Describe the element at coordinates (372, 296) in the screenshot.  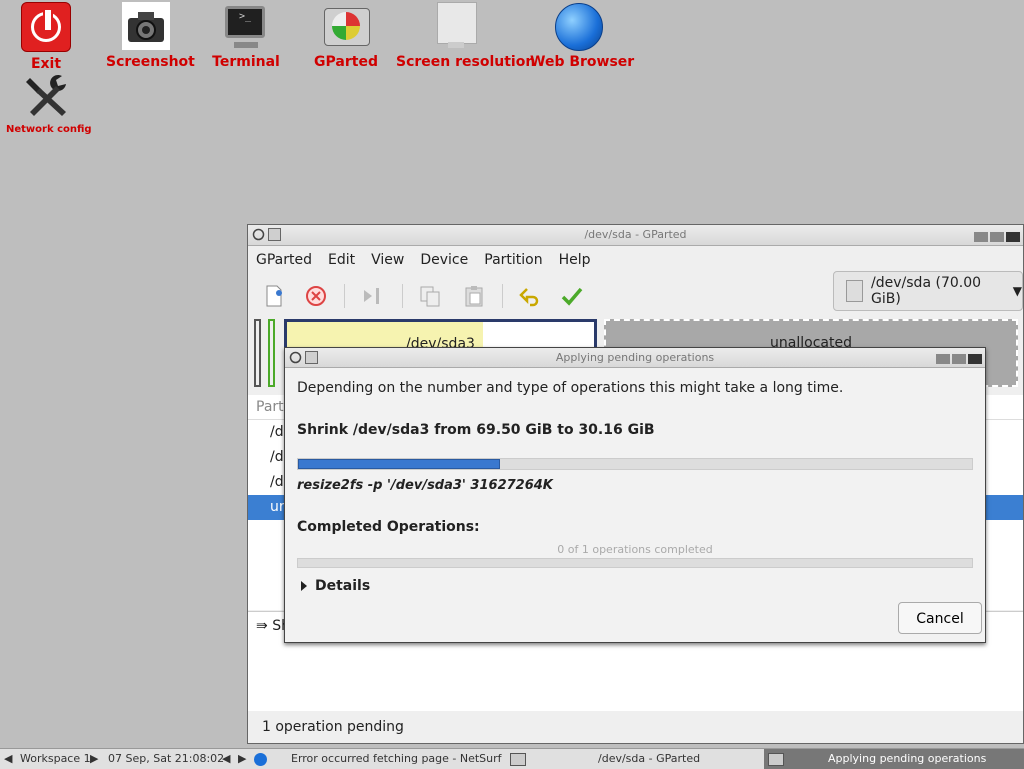
I see `resize-move-icon` at that location.